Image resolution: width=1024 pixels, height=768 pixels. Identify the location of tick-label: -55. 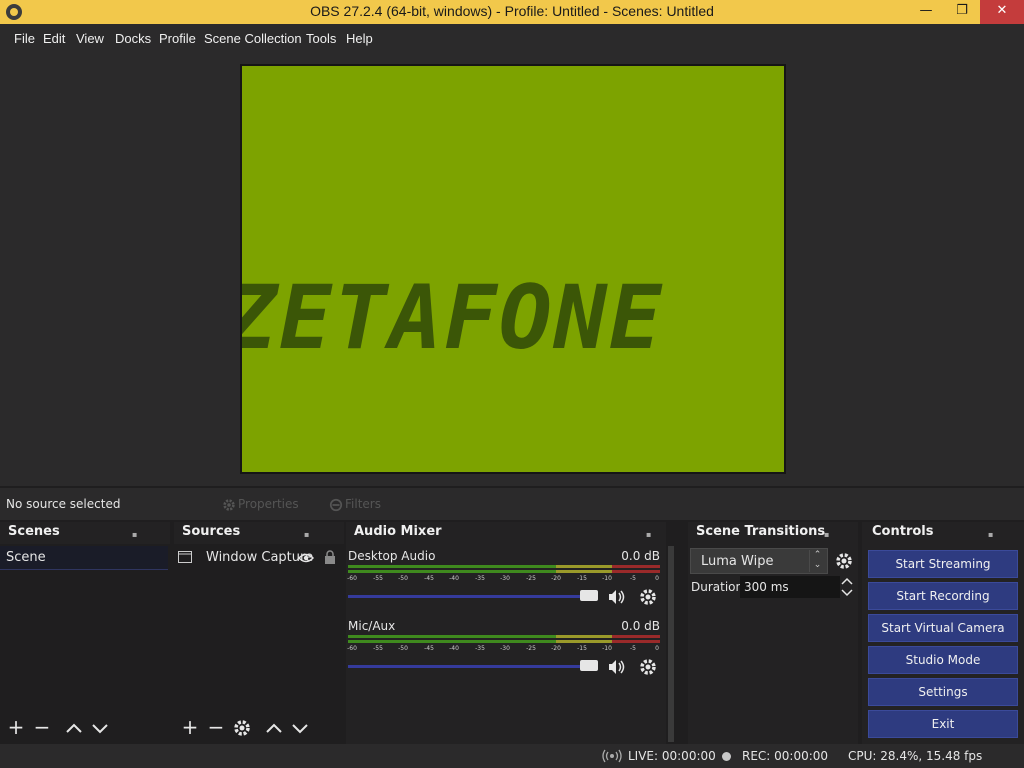
(378, 648).